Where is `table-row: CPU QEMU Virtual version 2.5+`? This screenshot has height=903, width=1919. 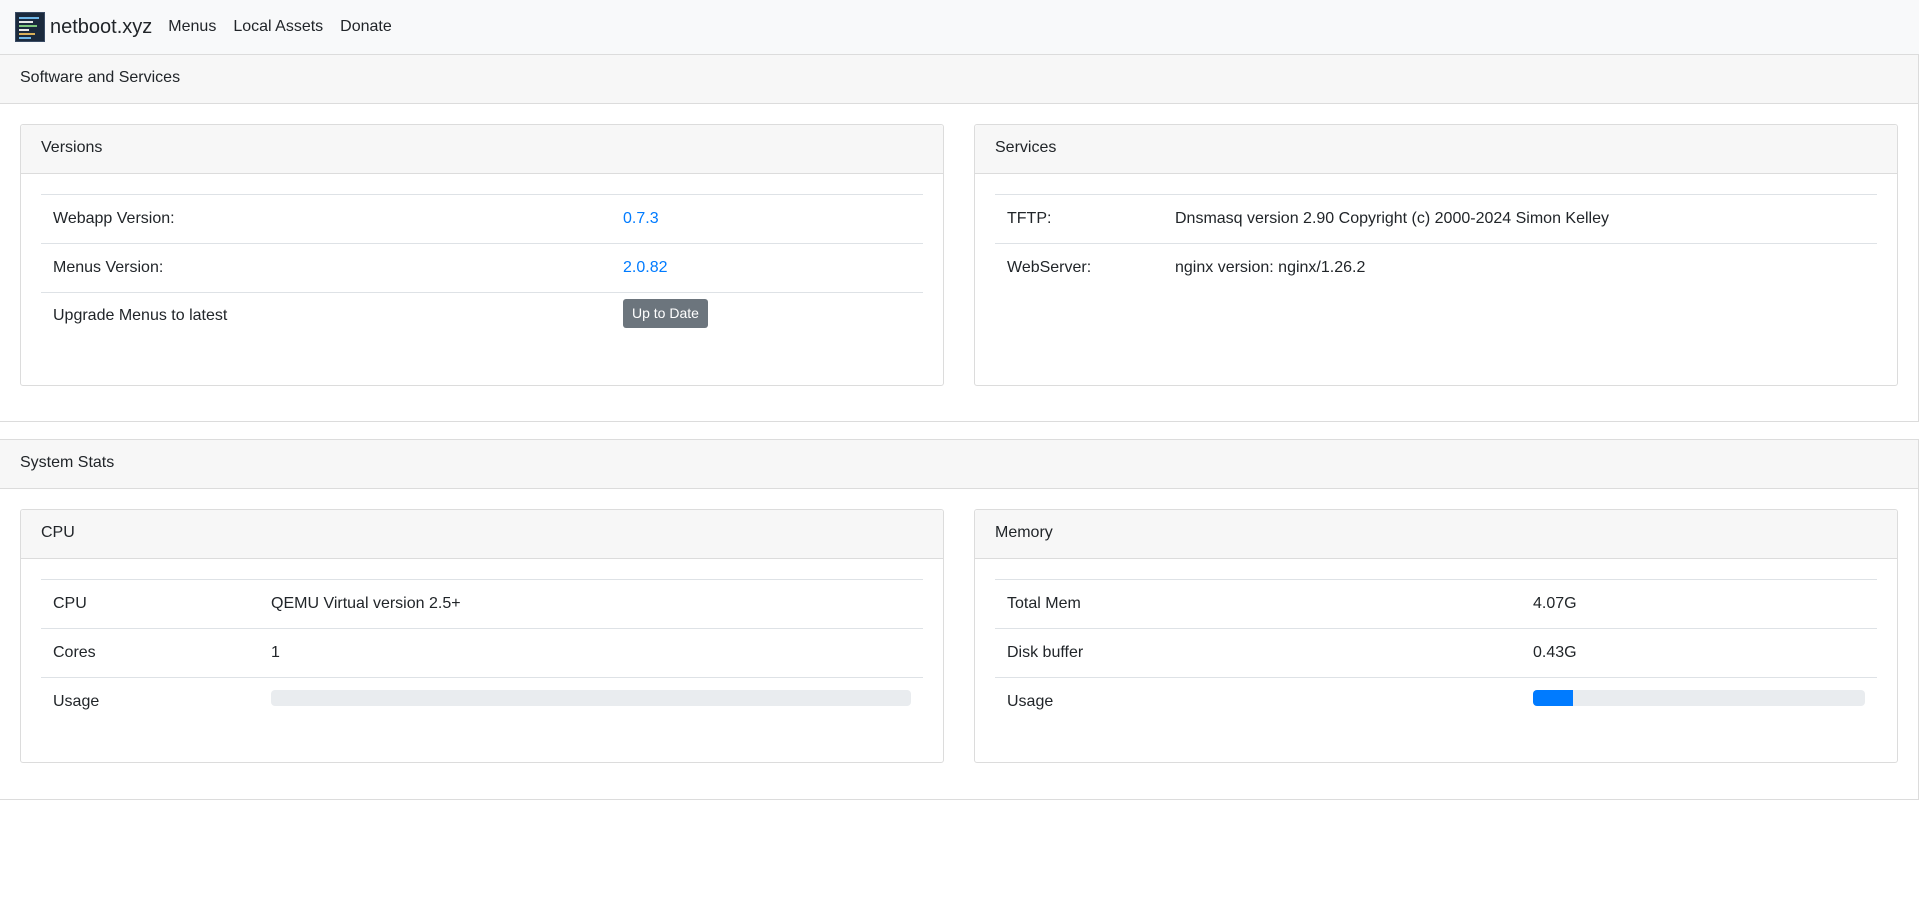
table-row: CPU QEMU Virtual version 2.5+ is located at coordinates (482, 604).